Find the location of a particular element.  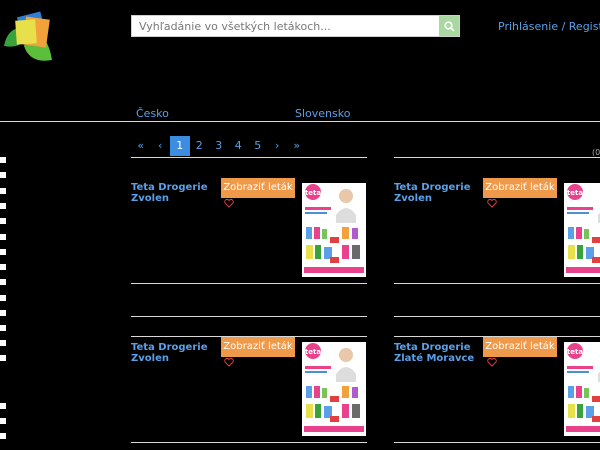

page-3: 3 is located at coordinates (219, 146).